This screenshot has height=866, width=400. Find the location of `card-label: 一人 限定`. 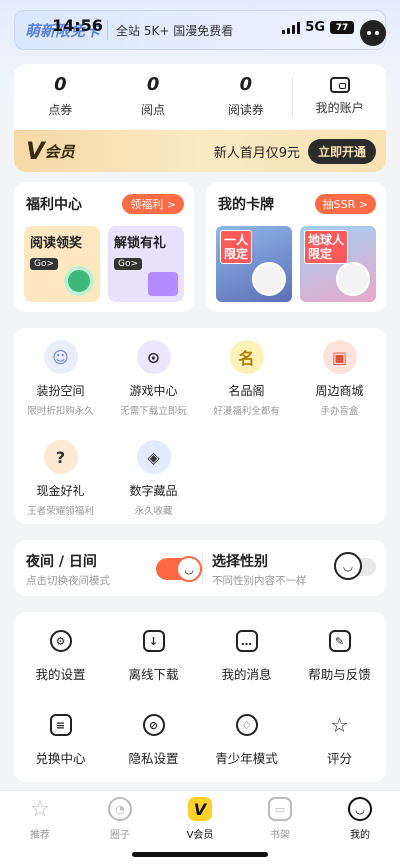

card-label: 一人 限定 is located at coordinates (236, 247).